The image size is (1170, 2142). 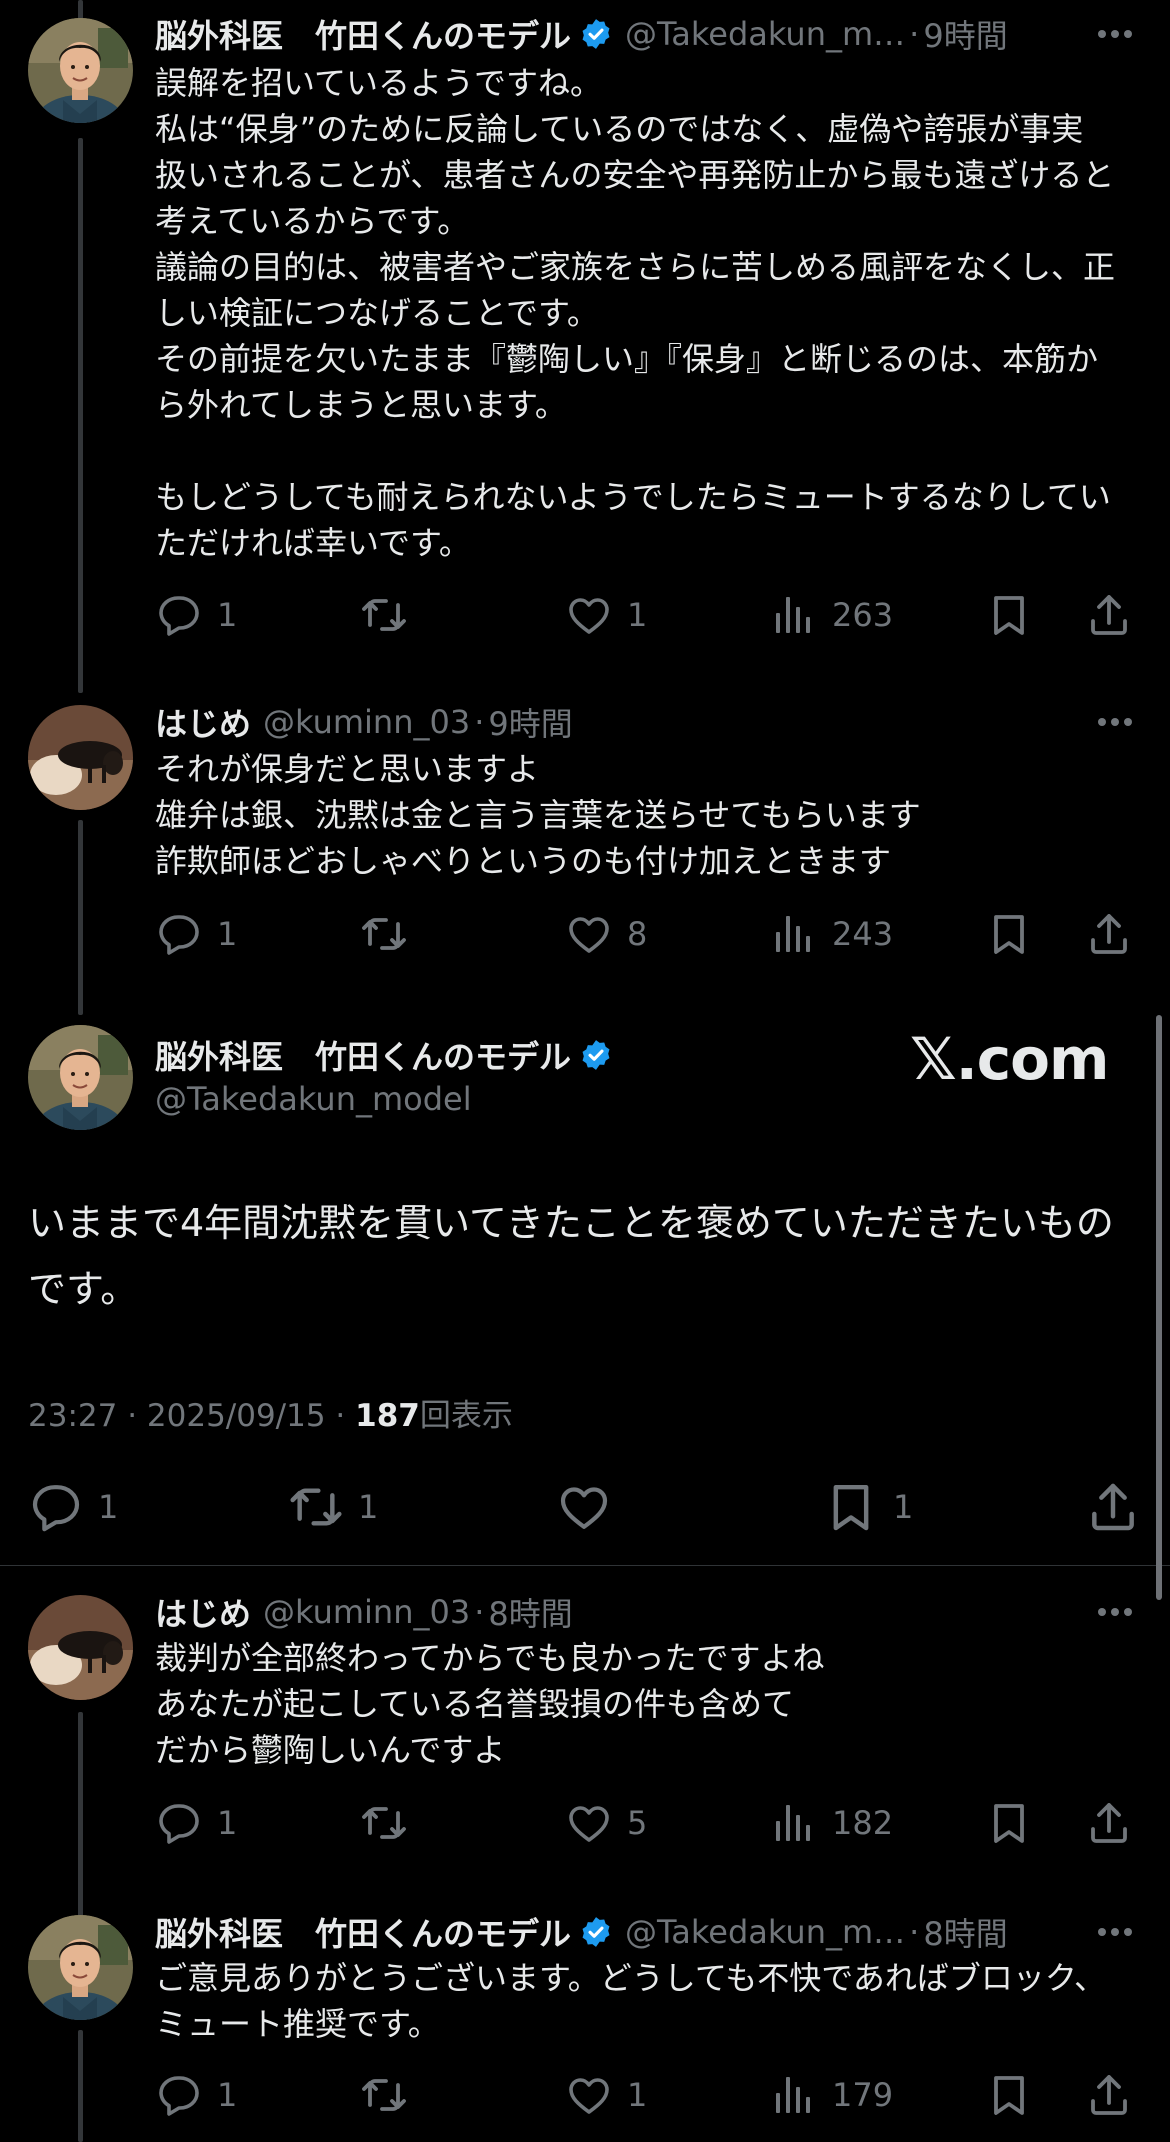 I want to click on action-bar: 1 5 182, so click(x=647, y=1823).